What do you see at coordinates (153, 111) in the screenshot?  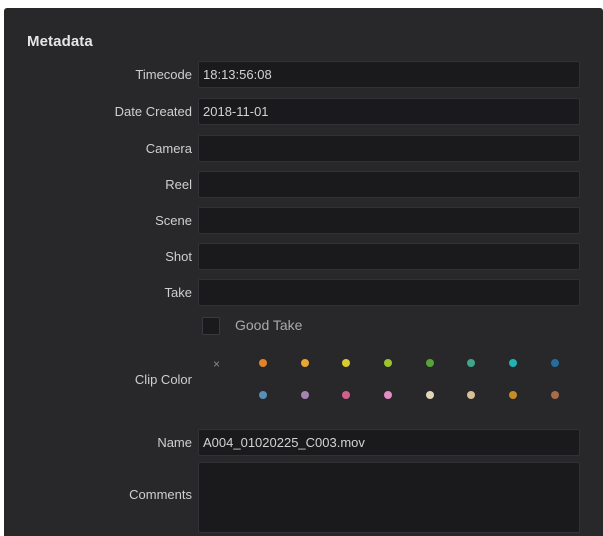 I see `date-created-label: Date Created` at bounding box center [153, 111].